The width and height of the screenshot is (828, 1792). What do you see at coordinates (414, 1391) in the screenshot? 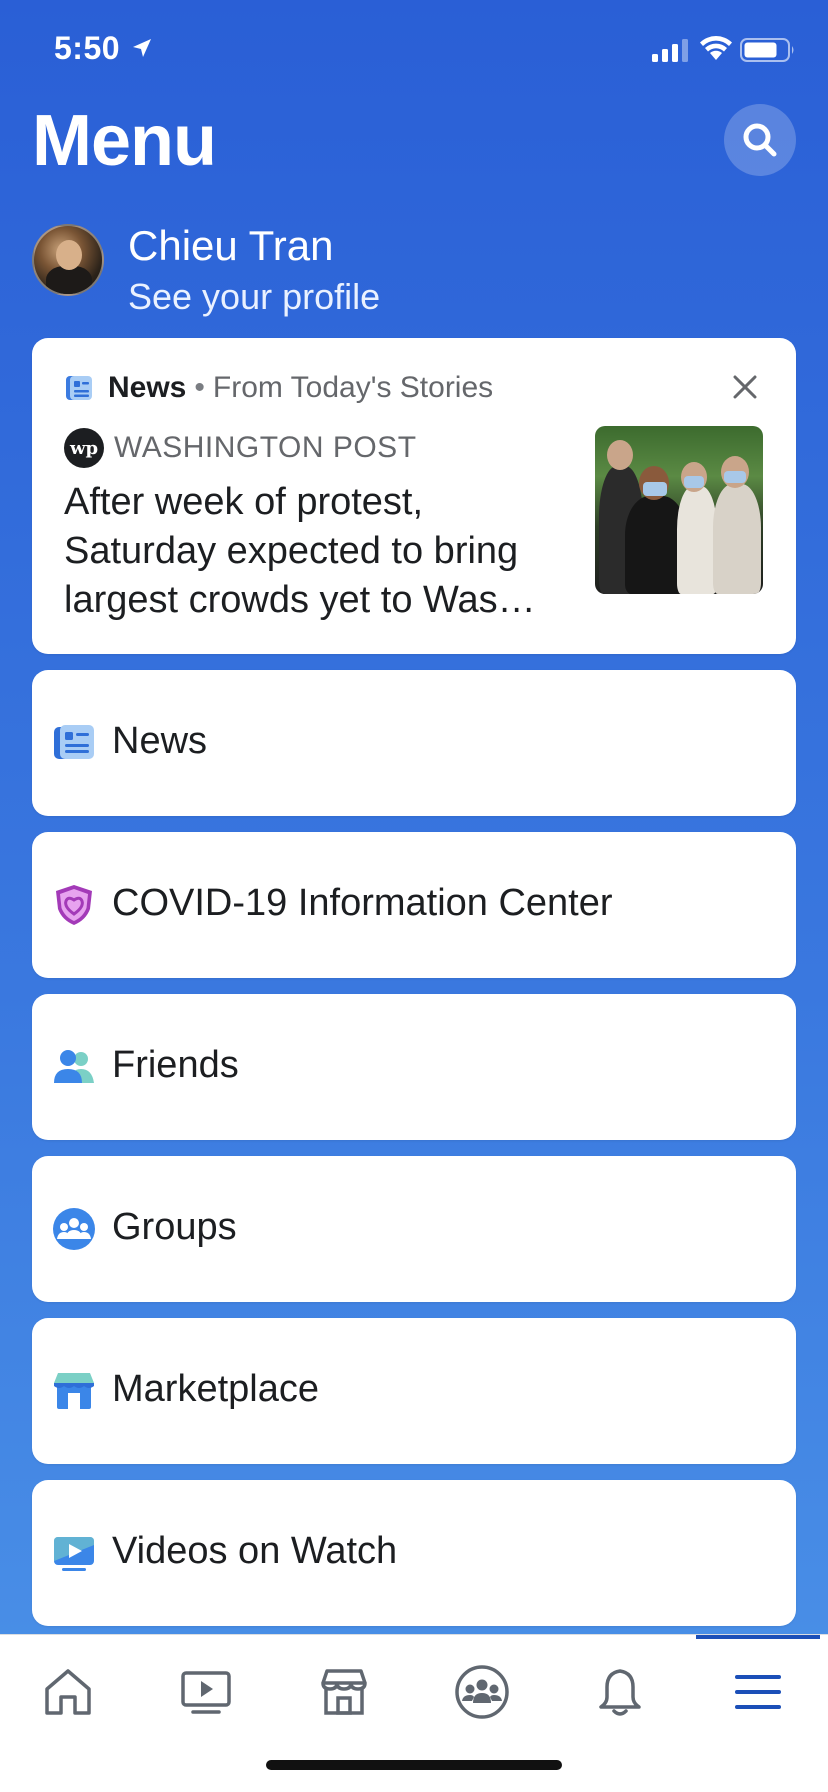
I see `menu-item-marketplace: Marketplace` at bounding box center [414, 1391].